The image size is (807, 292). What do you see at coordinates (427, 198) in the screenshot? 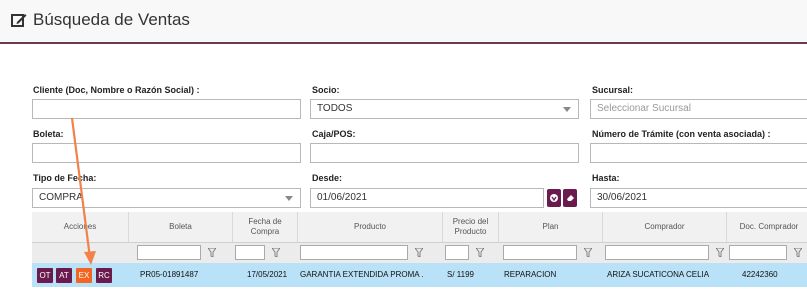
I see `desde-input: 01/06/2021` at bounding box center [427, 198].